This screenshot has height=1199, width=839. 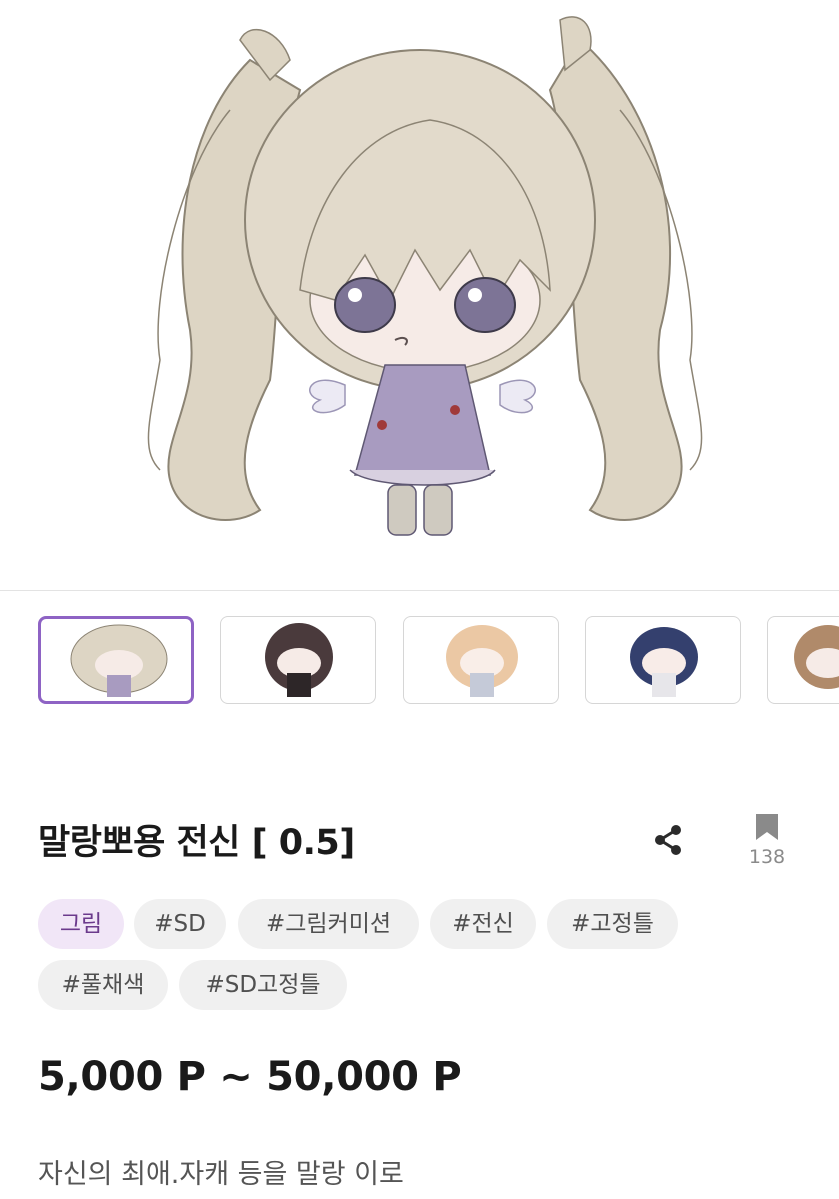 I want to click on bookmark-count: 138, so click(x=767, y=857).